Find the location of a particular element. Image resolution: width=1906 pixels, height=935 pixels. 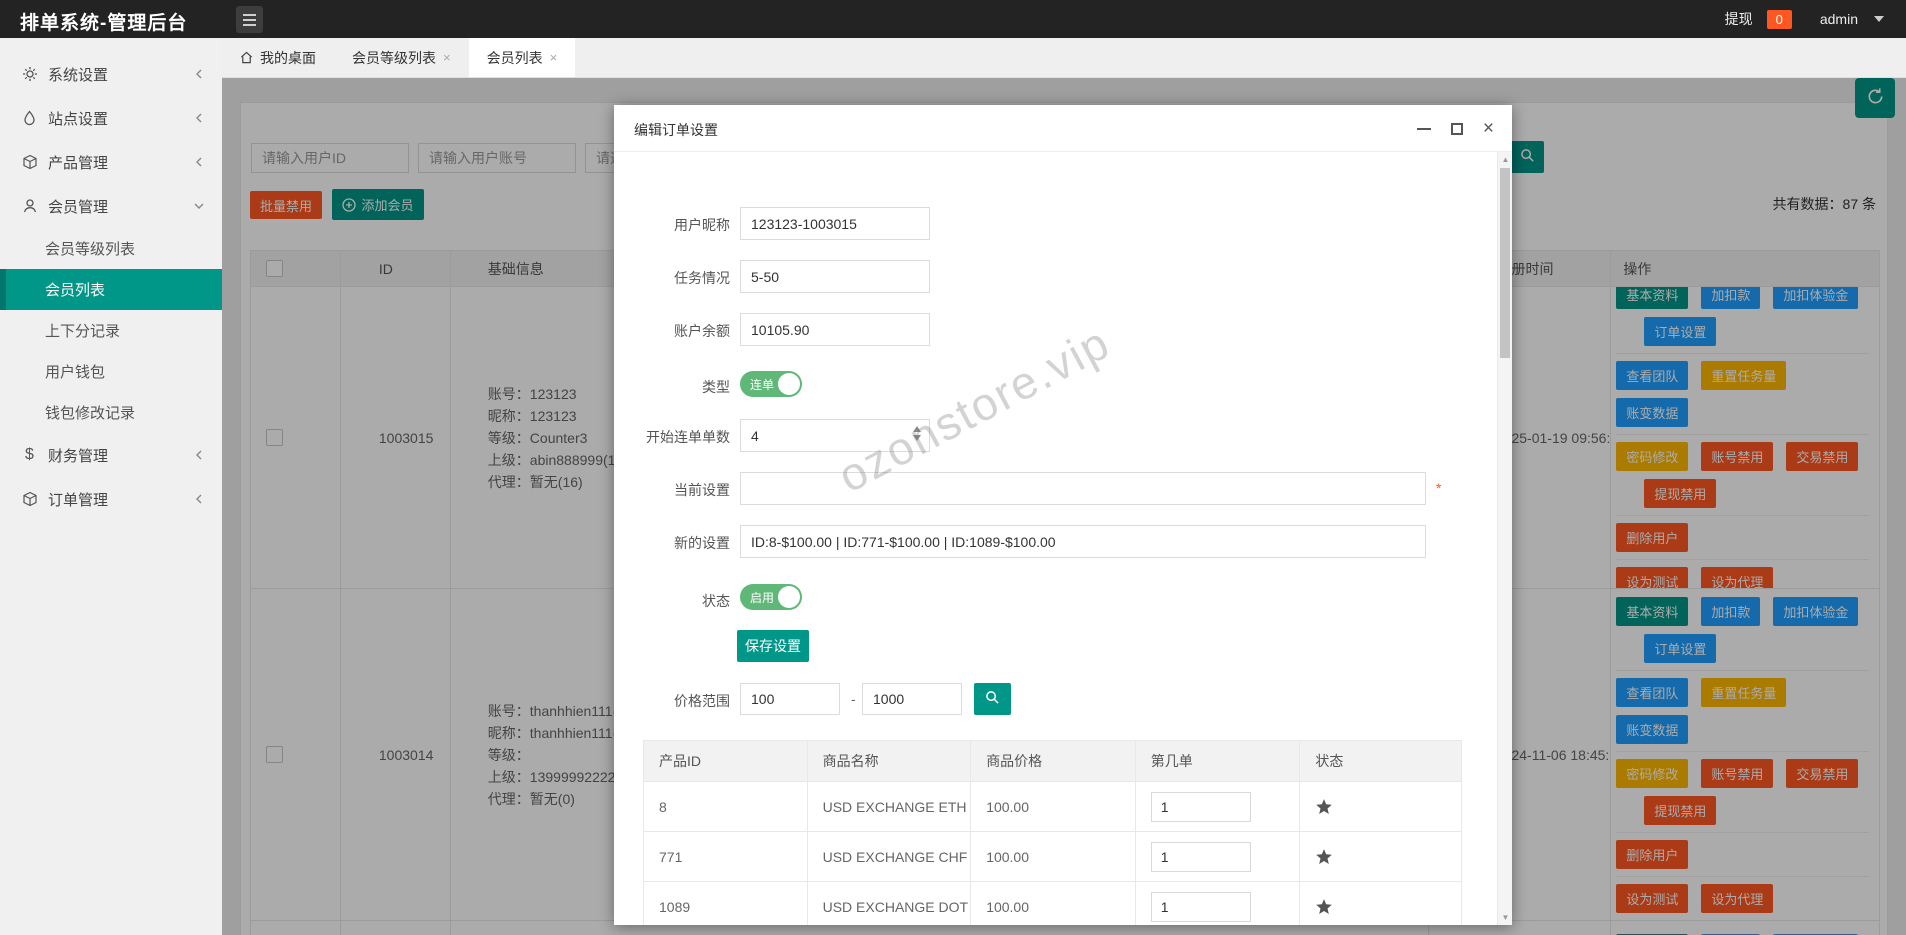

droplet-icon is located at coordinates (29, 118).